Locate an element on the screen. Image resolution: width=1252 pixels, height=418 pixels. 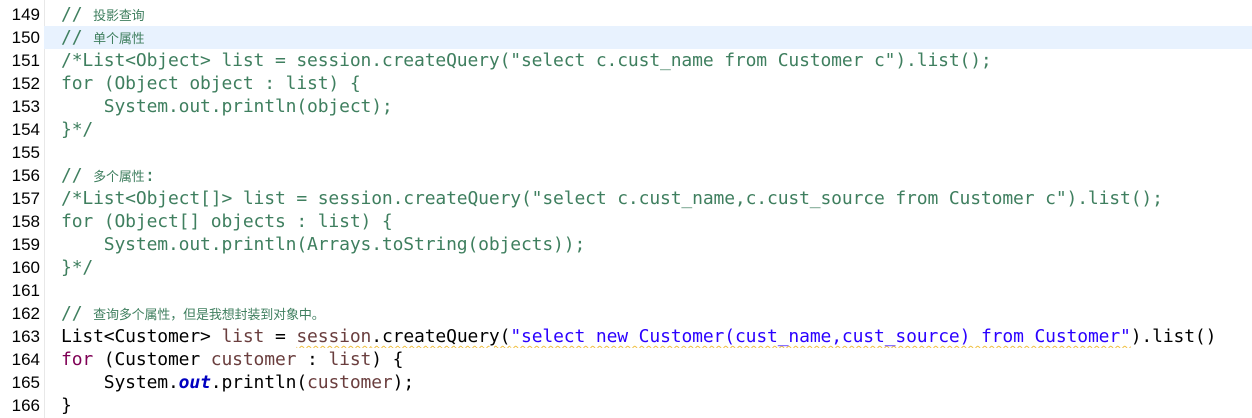
code-token: ); is located at coordinates (403, 382).